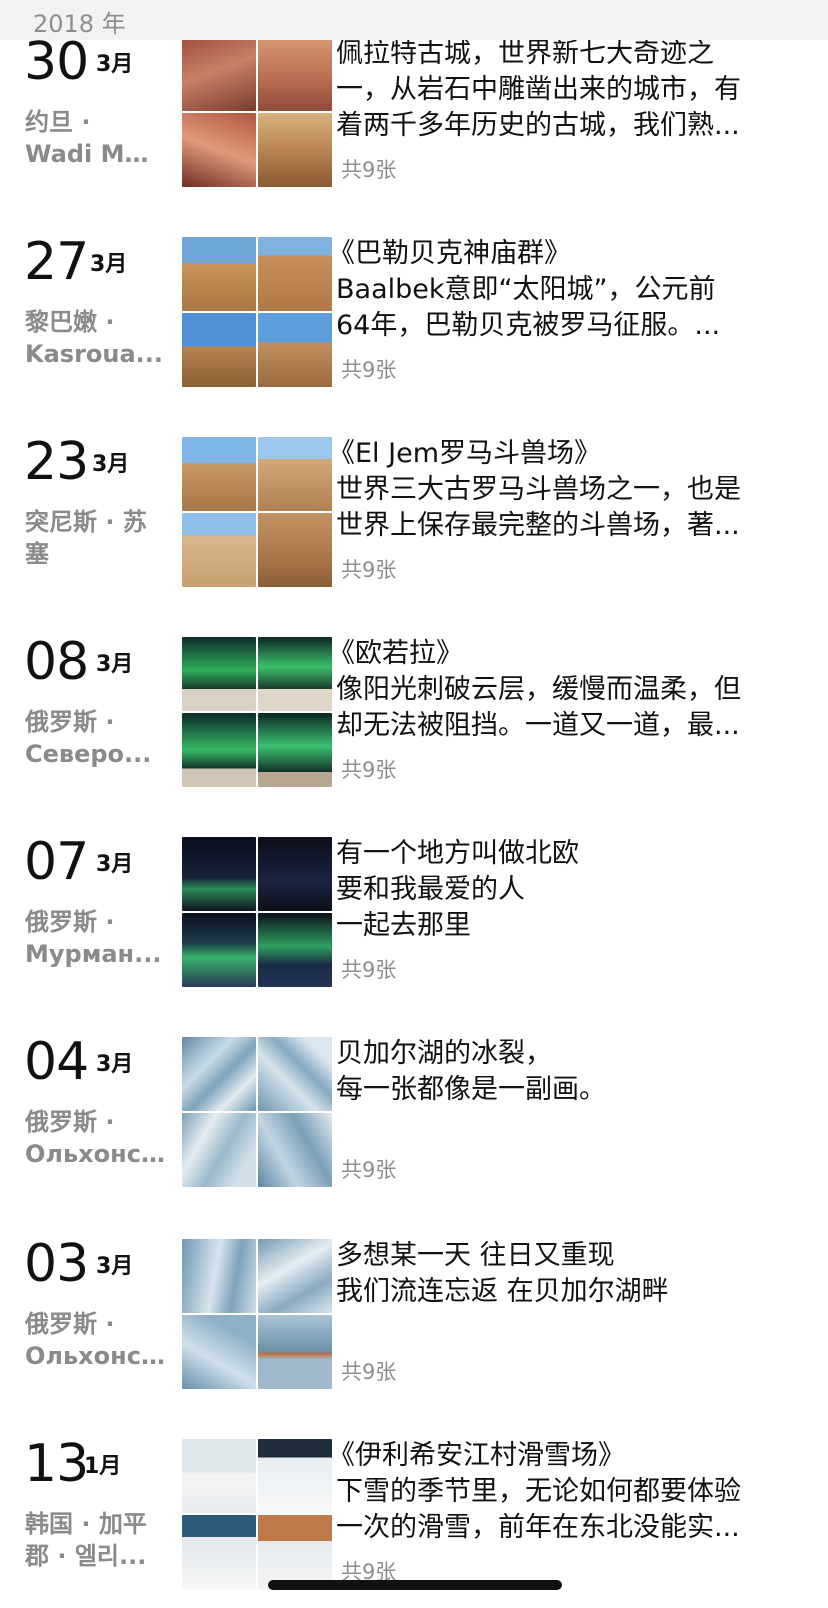  I want to click on entry-day: 23, so click(56, 462).